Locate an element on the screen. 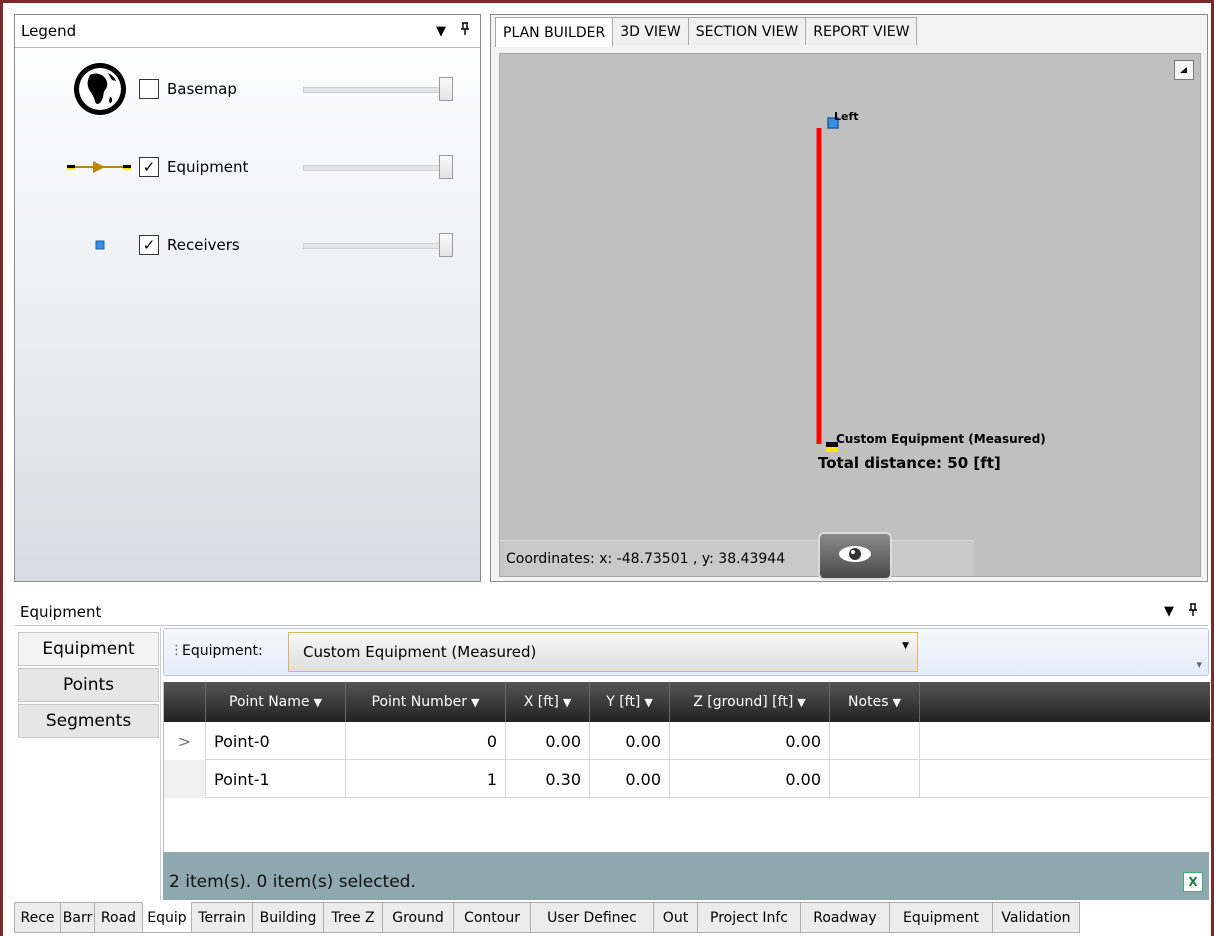  toolbar-overflow-icon: ▾ is located at coordinates (1199, 664).